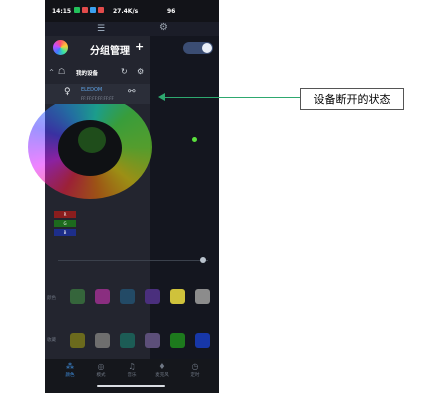 The width and height of the screenshot is (428, 406). Describe the element at coordinates (92, 90) in the screenshot. I see `device-name: ELEDOM` at that location.